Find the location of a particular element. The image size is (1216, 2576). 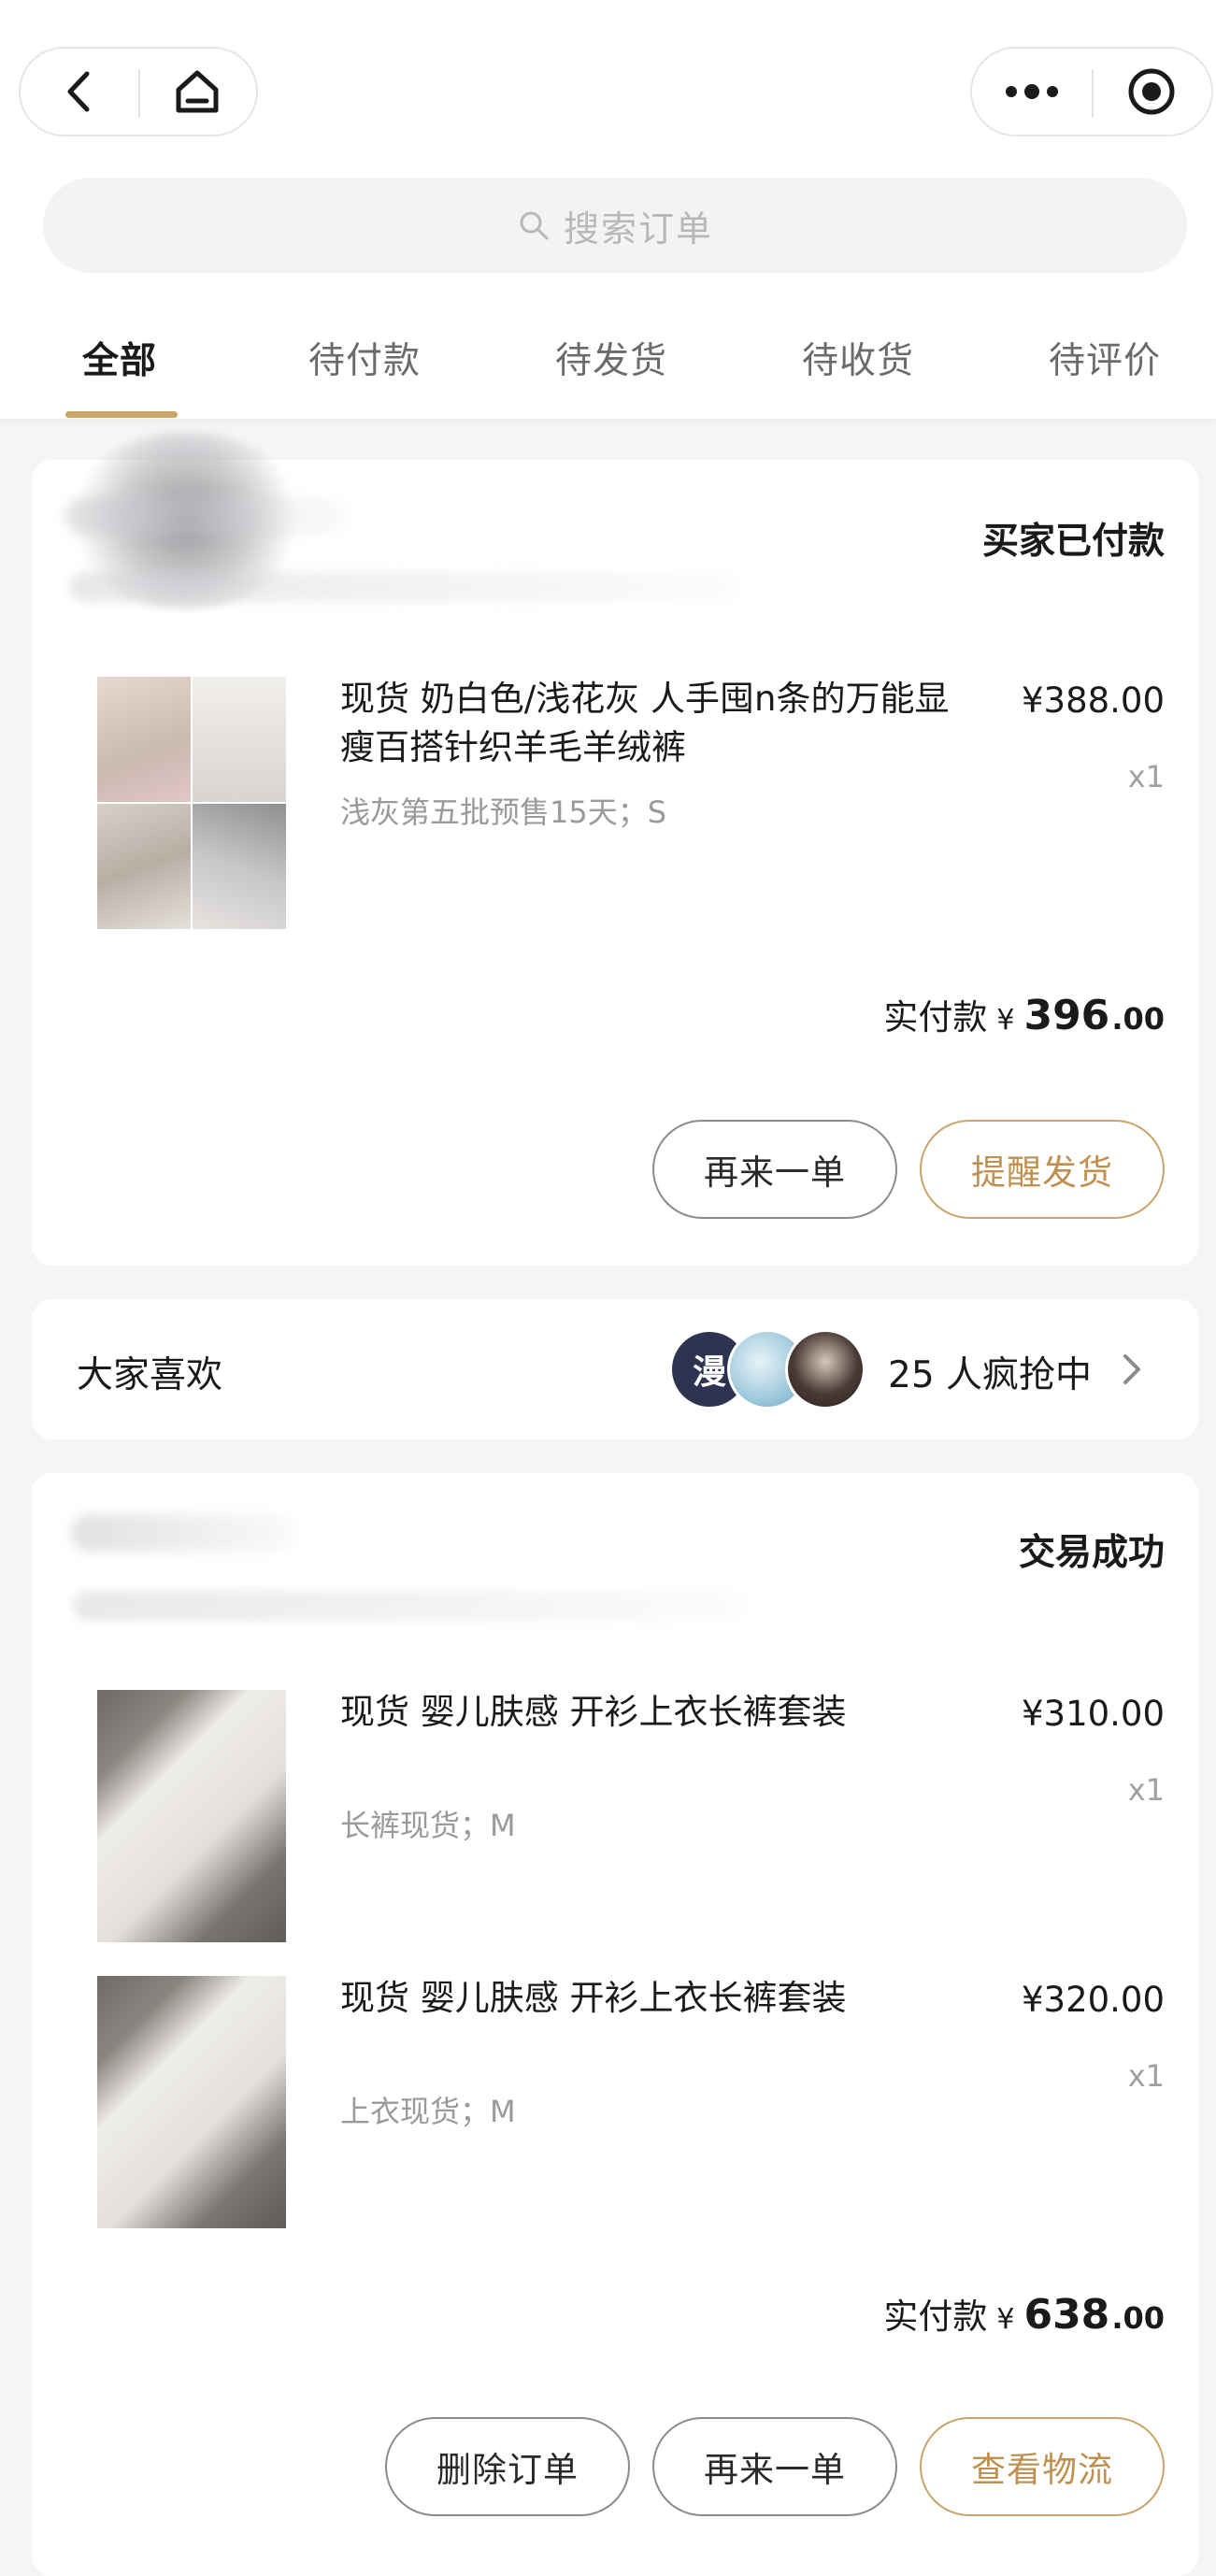

delete-order-button: 删除订单 is located at coordinates (508, 2466).